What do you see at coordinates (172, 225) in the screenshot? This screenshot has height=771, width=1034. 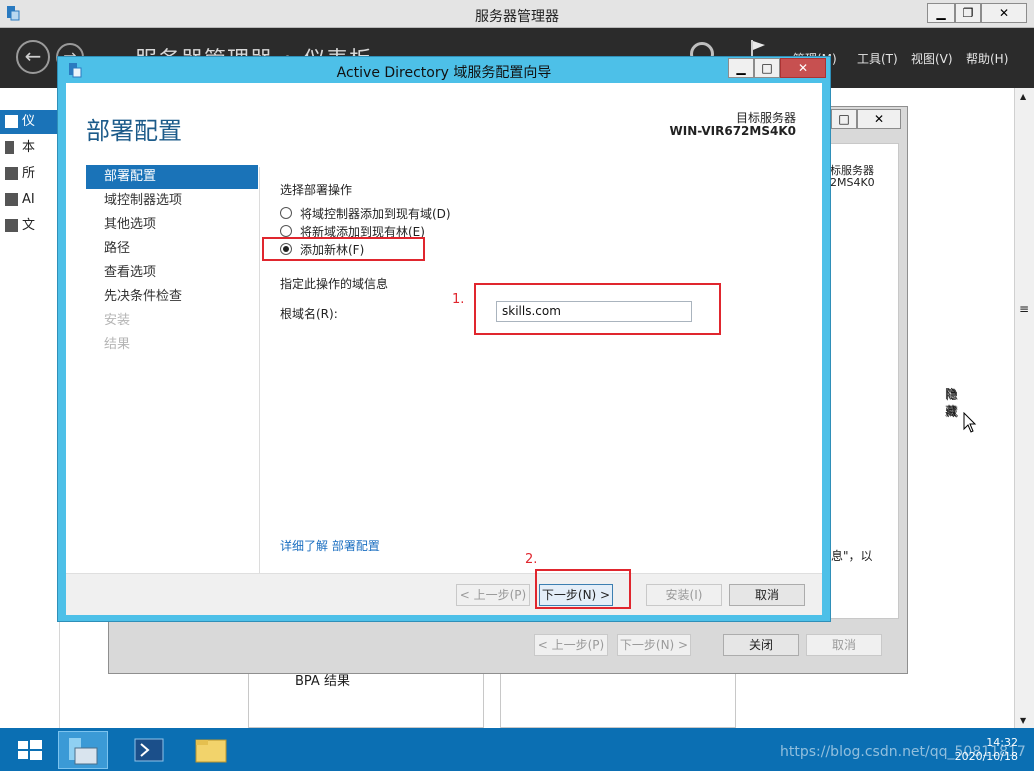 I see `step-additional-options: 其他选项` at bounding box center [172, 225].